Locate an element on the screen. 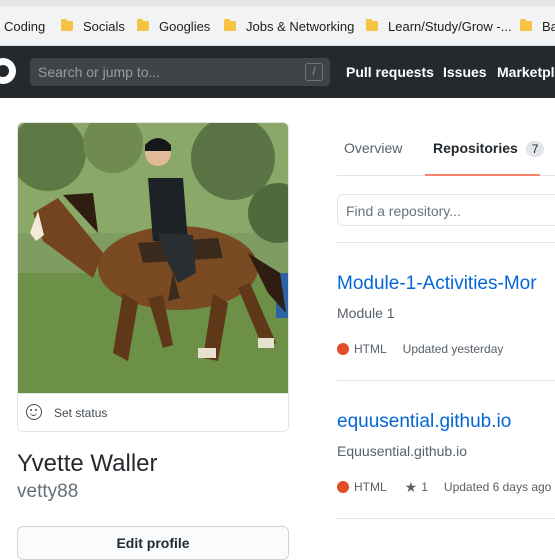  bookmark-jobs-networking: Jobs & Networking is located at coordinates (289, 26).